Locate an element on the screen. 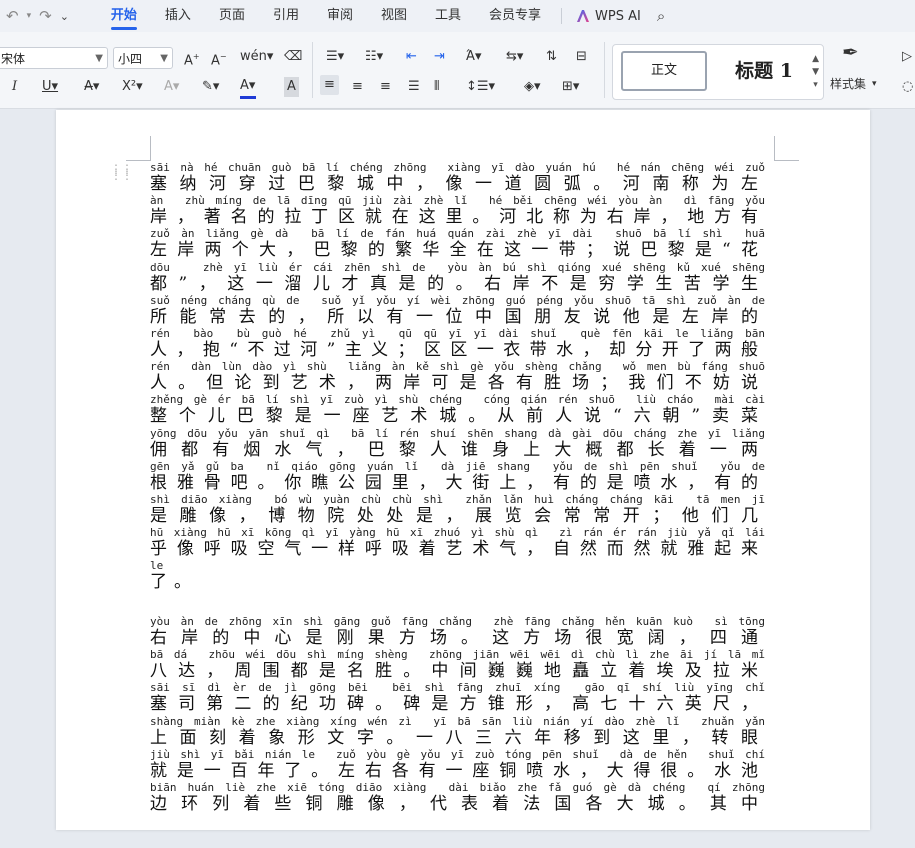 This screenshot has width=915, height=848. redo-icon: ↷ is located at coordinates (45, 16).